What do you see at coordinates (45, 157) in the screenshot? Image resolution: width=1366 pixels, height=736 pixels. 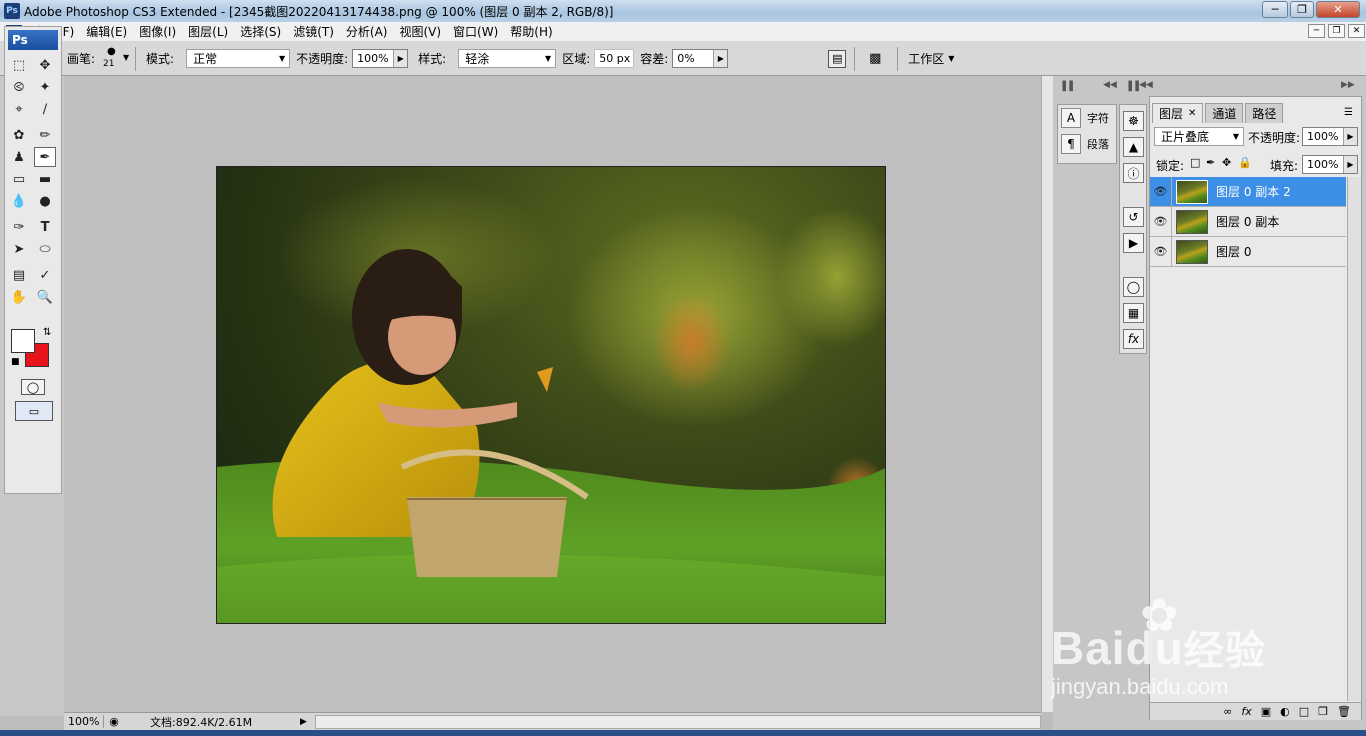 I see `history-brush-tool-icon: ✒` at bounding box center [45, 157].